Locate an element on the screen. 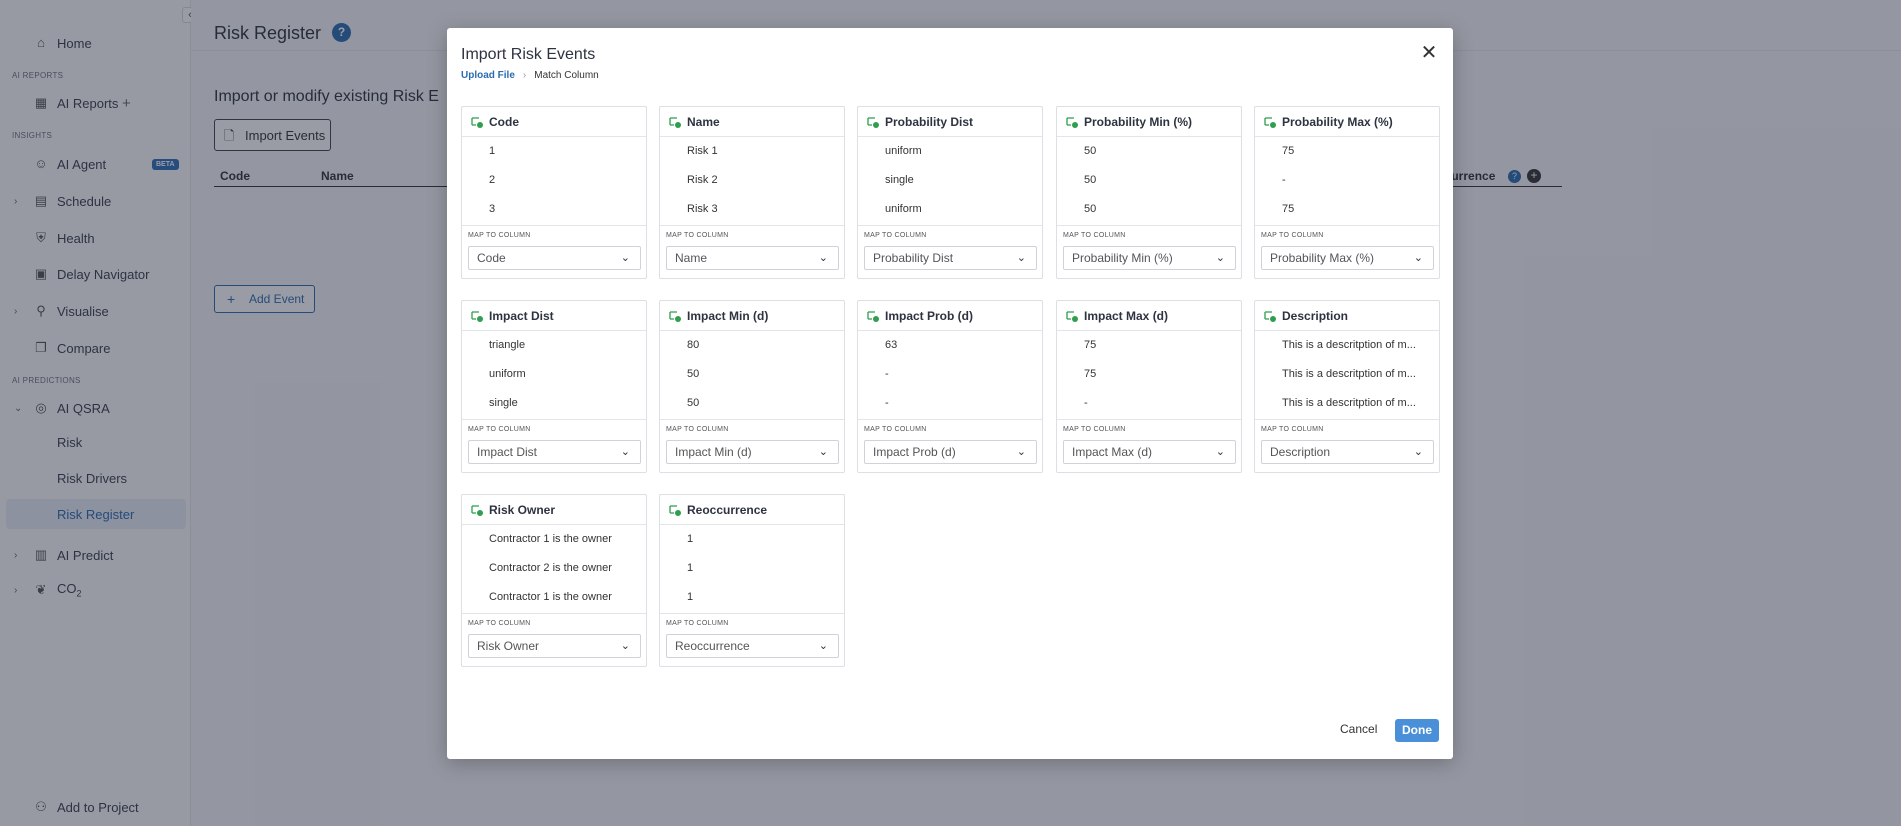  map-to-column-section: MAP TO COLUMN Name ⌄ is located at coordinates (752, 252).